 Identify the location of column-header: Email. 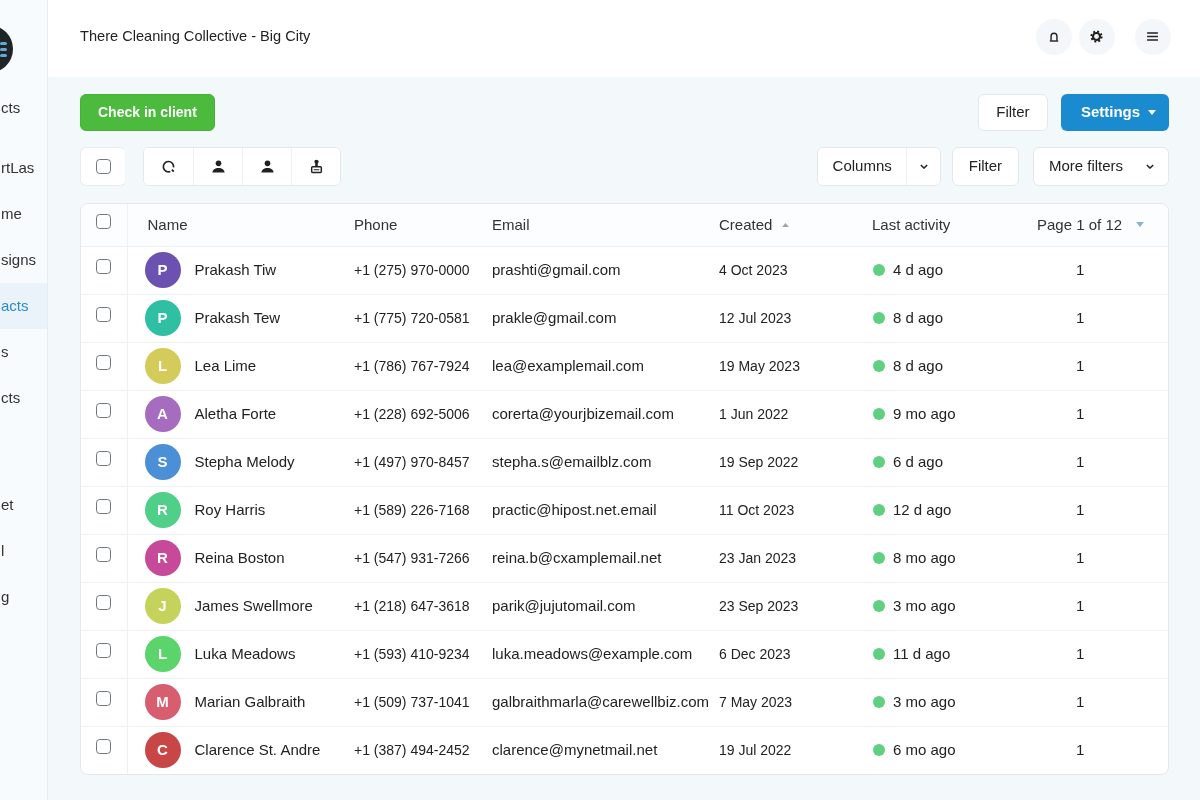
(511, 224).